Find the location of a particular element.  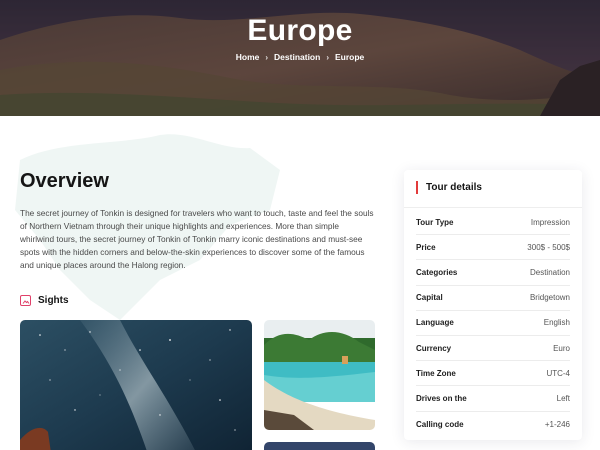

detail-label: Categories is located at coordinates (437, 272).